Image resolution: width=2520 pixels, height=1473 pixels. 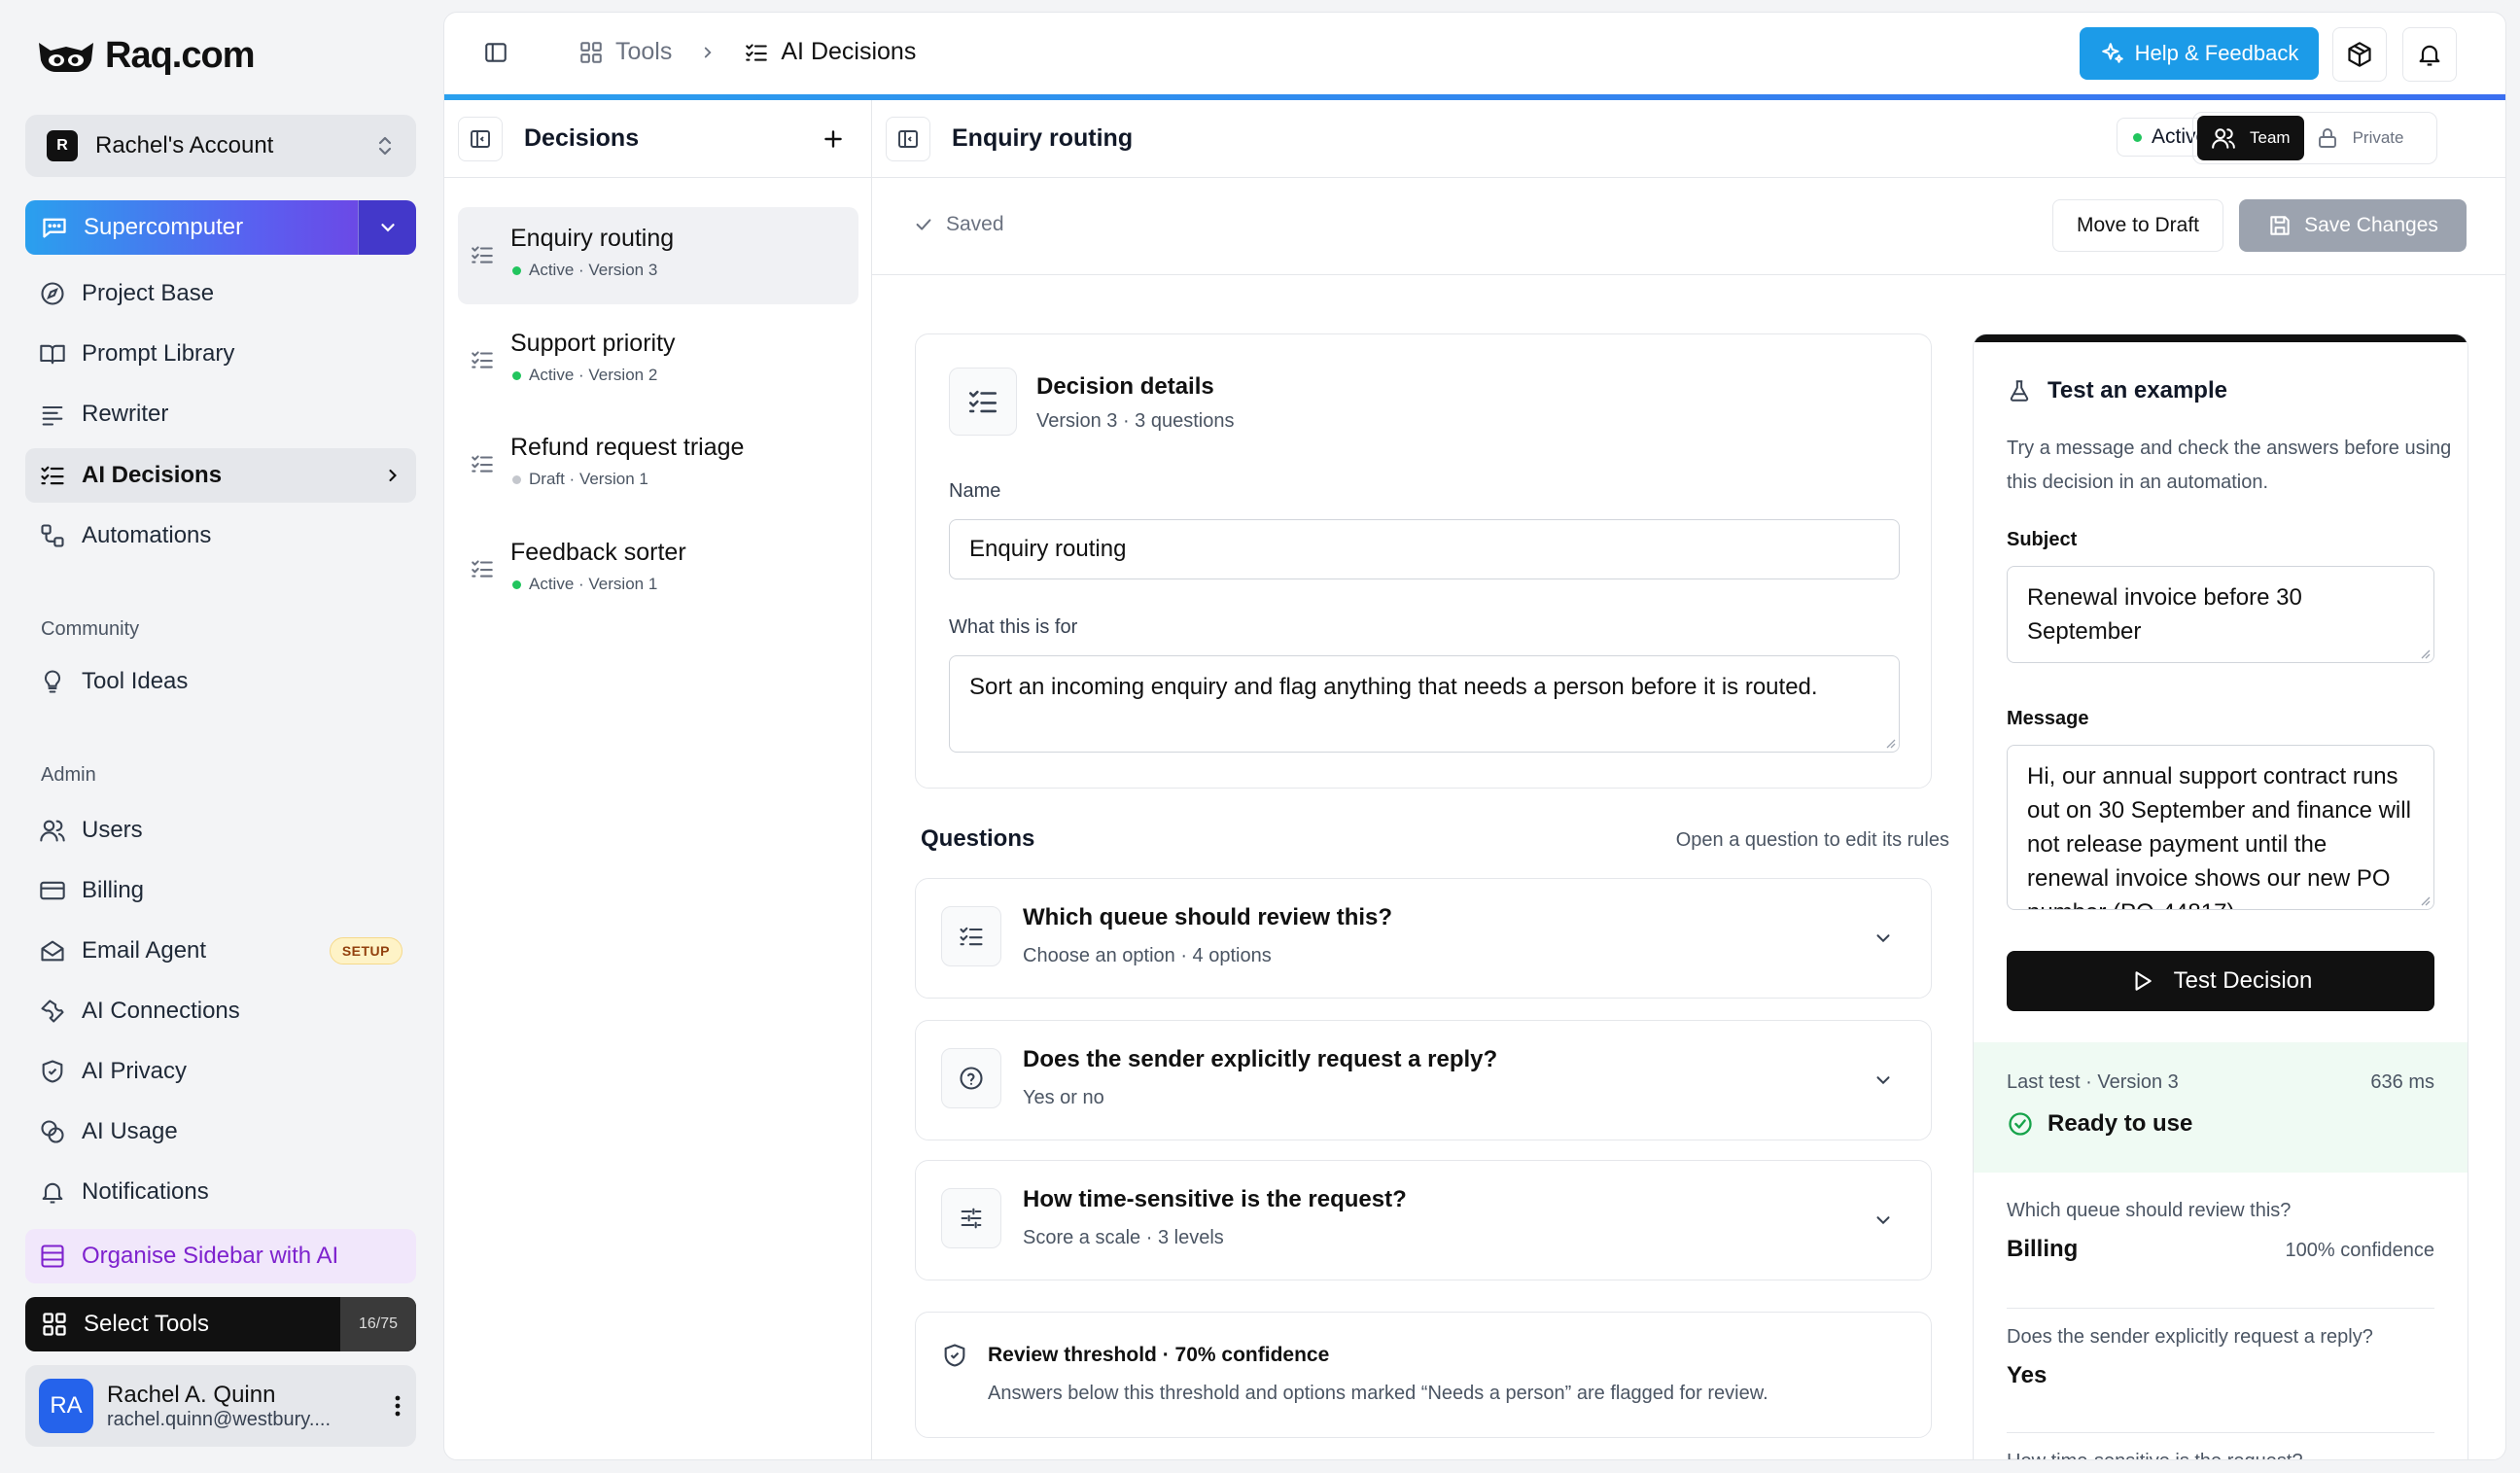 I want to click on save-changes-button: Save Changes, so click(x=2353, y=225).